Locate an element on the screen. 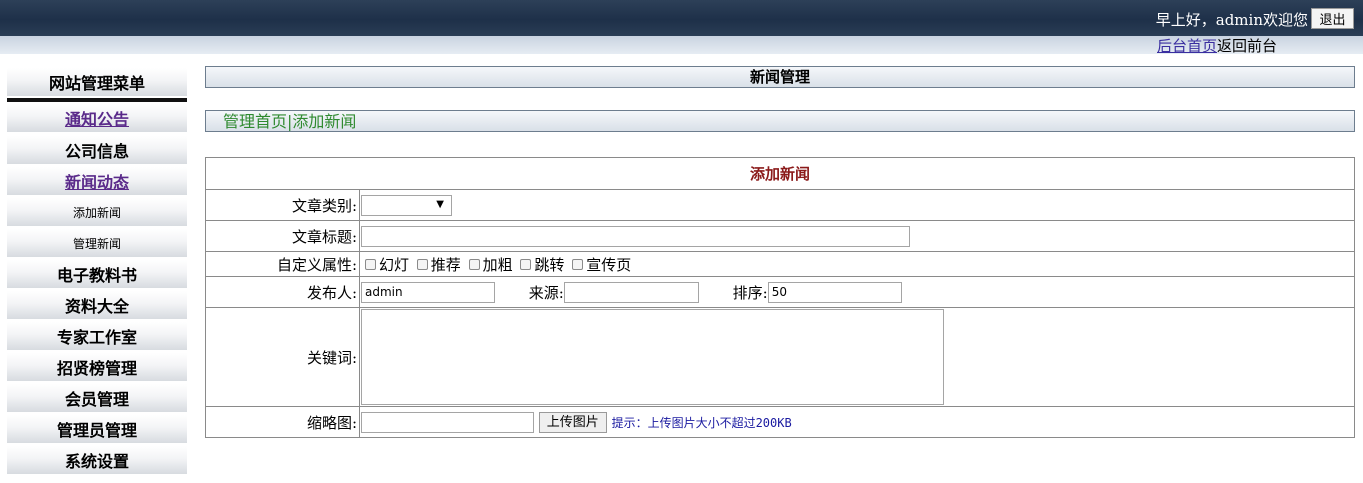 The image size is (1363, 483). sidebar-item-members: 会员管理 is located at coordinates (97, 398).